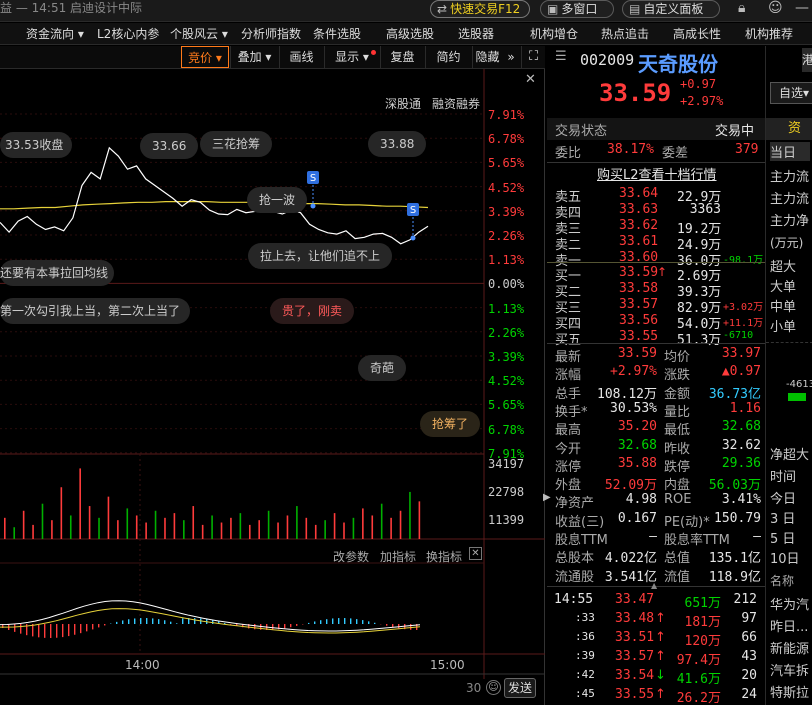 This screenshot has width=812, height=705. I want to click on stat-label: 总股本, so click(575, 559).